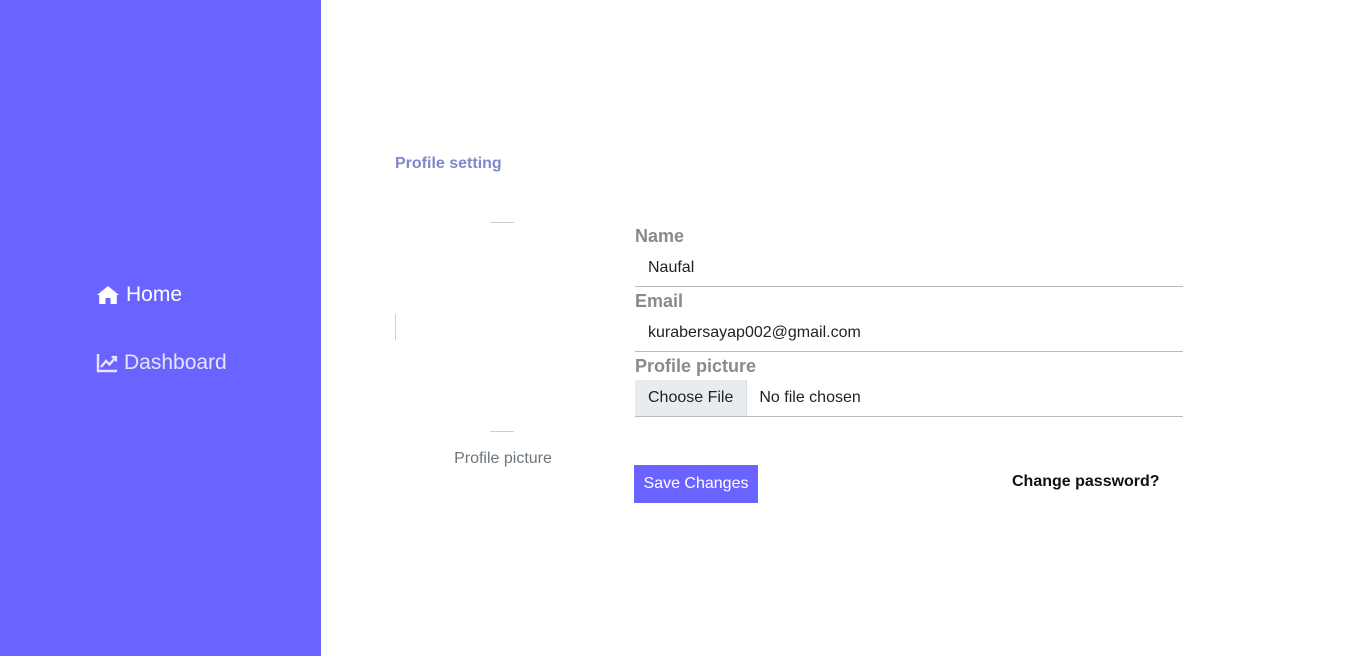 The image size is (1366, 656). I want to click on change-password-link: Change password?, so click(1086, 482).